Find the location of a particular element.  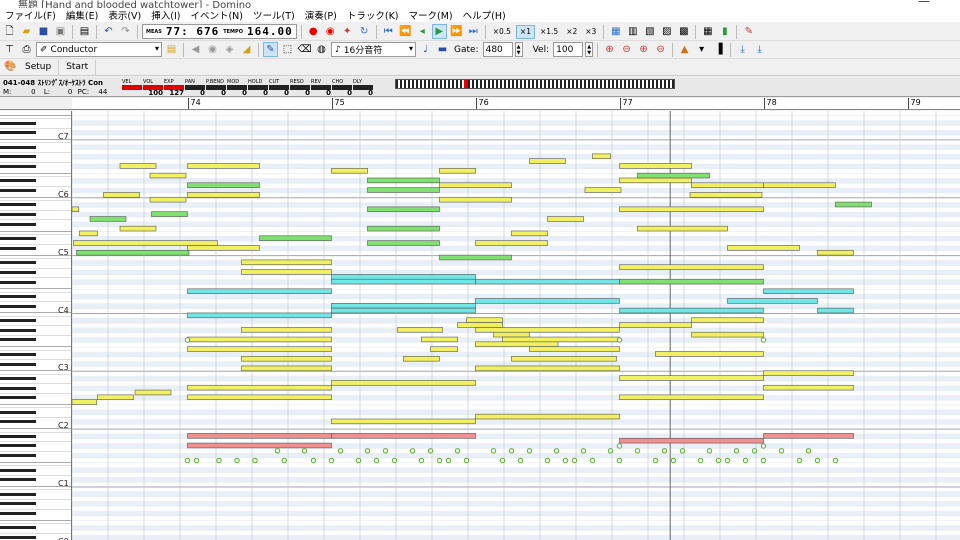

minimize-button: — is located at coordinates (924, 4).